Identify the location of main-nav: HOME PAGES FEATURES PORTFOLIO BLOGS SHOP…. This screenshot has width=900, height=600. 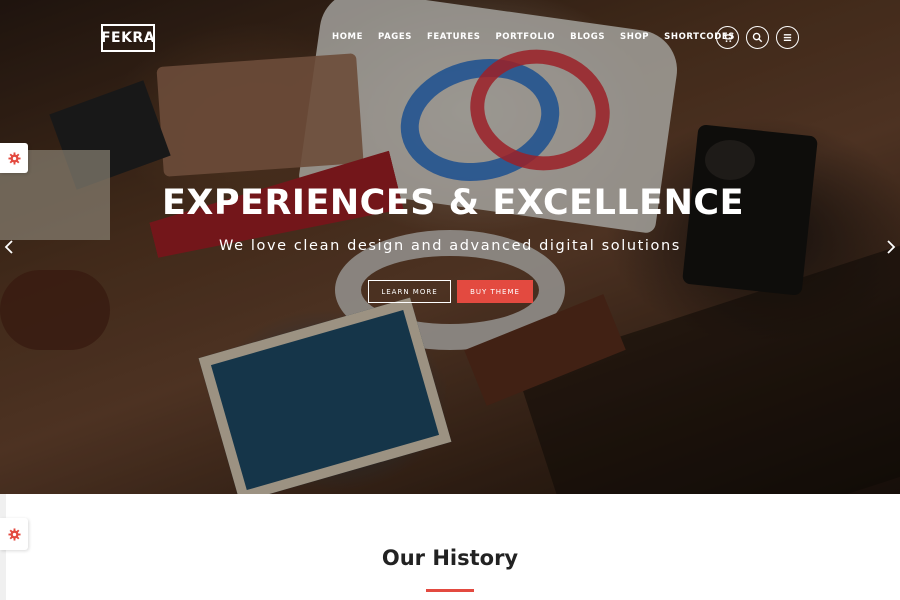
(541, 37).